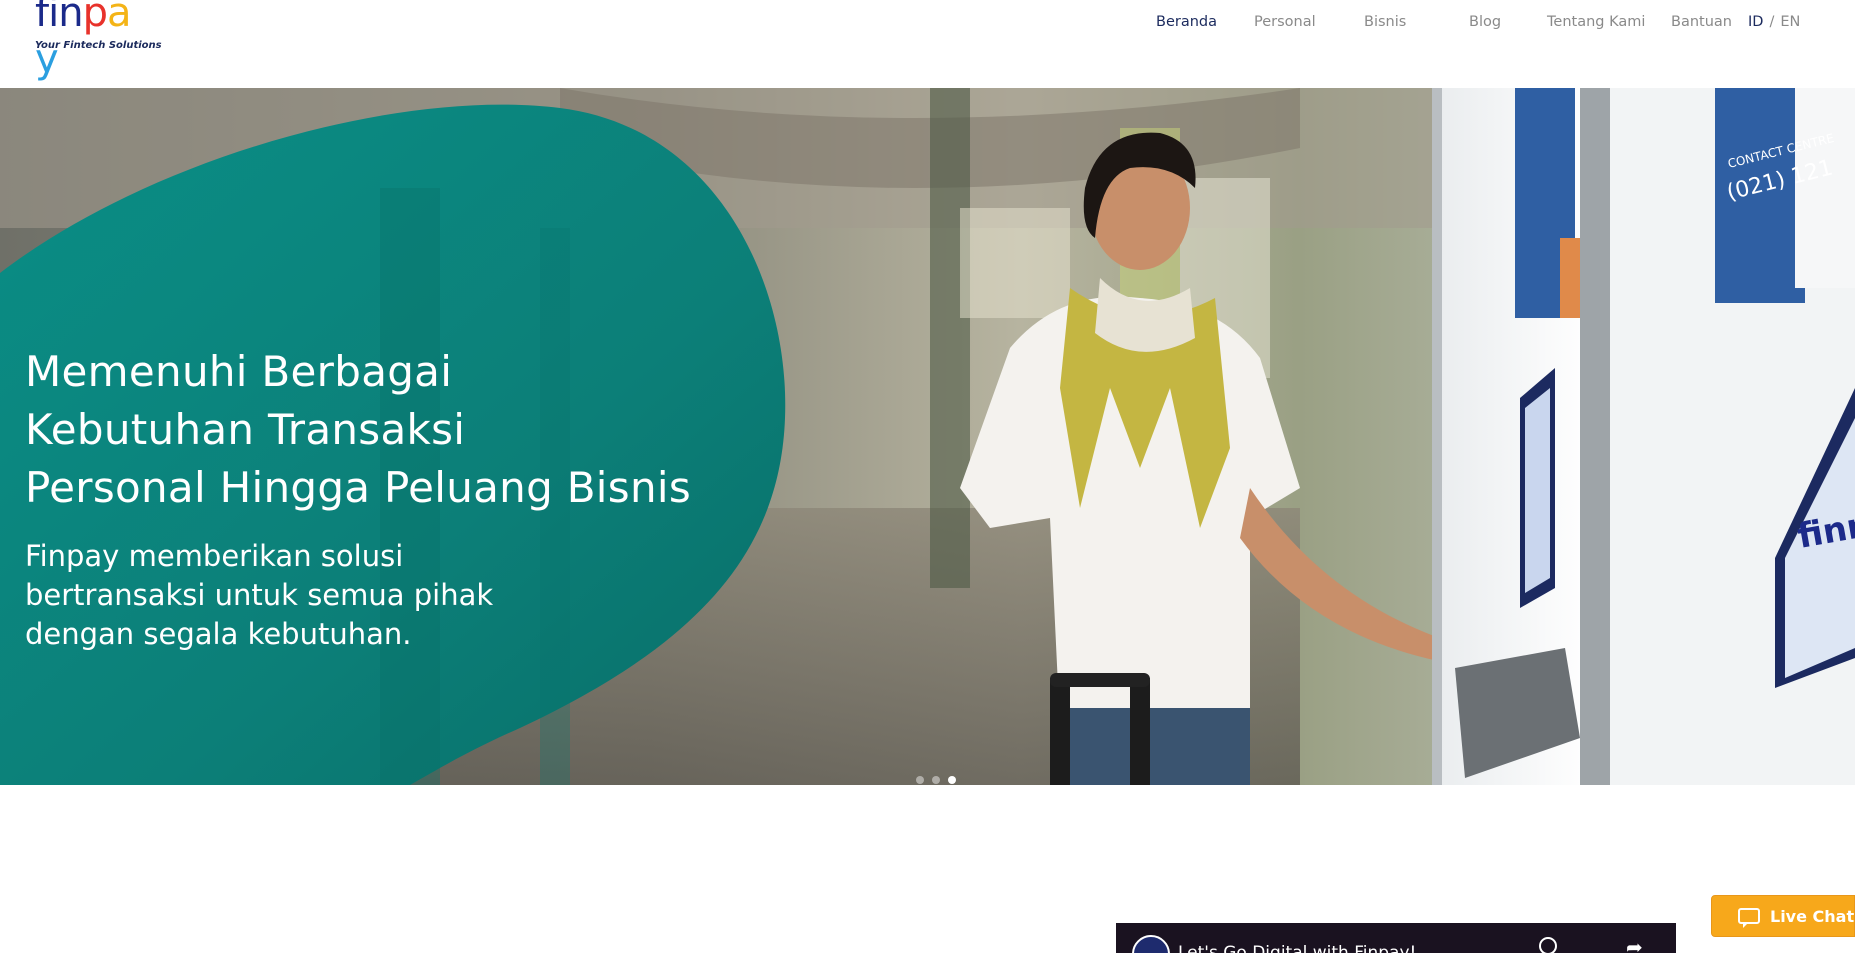 The width and height of the screenshot is (1855, 953). What do you see at coordinates (1385, 22) in the screenshot?
I see `nav-item-bisnis: Bisnis` at bounding box center [1385, 22].